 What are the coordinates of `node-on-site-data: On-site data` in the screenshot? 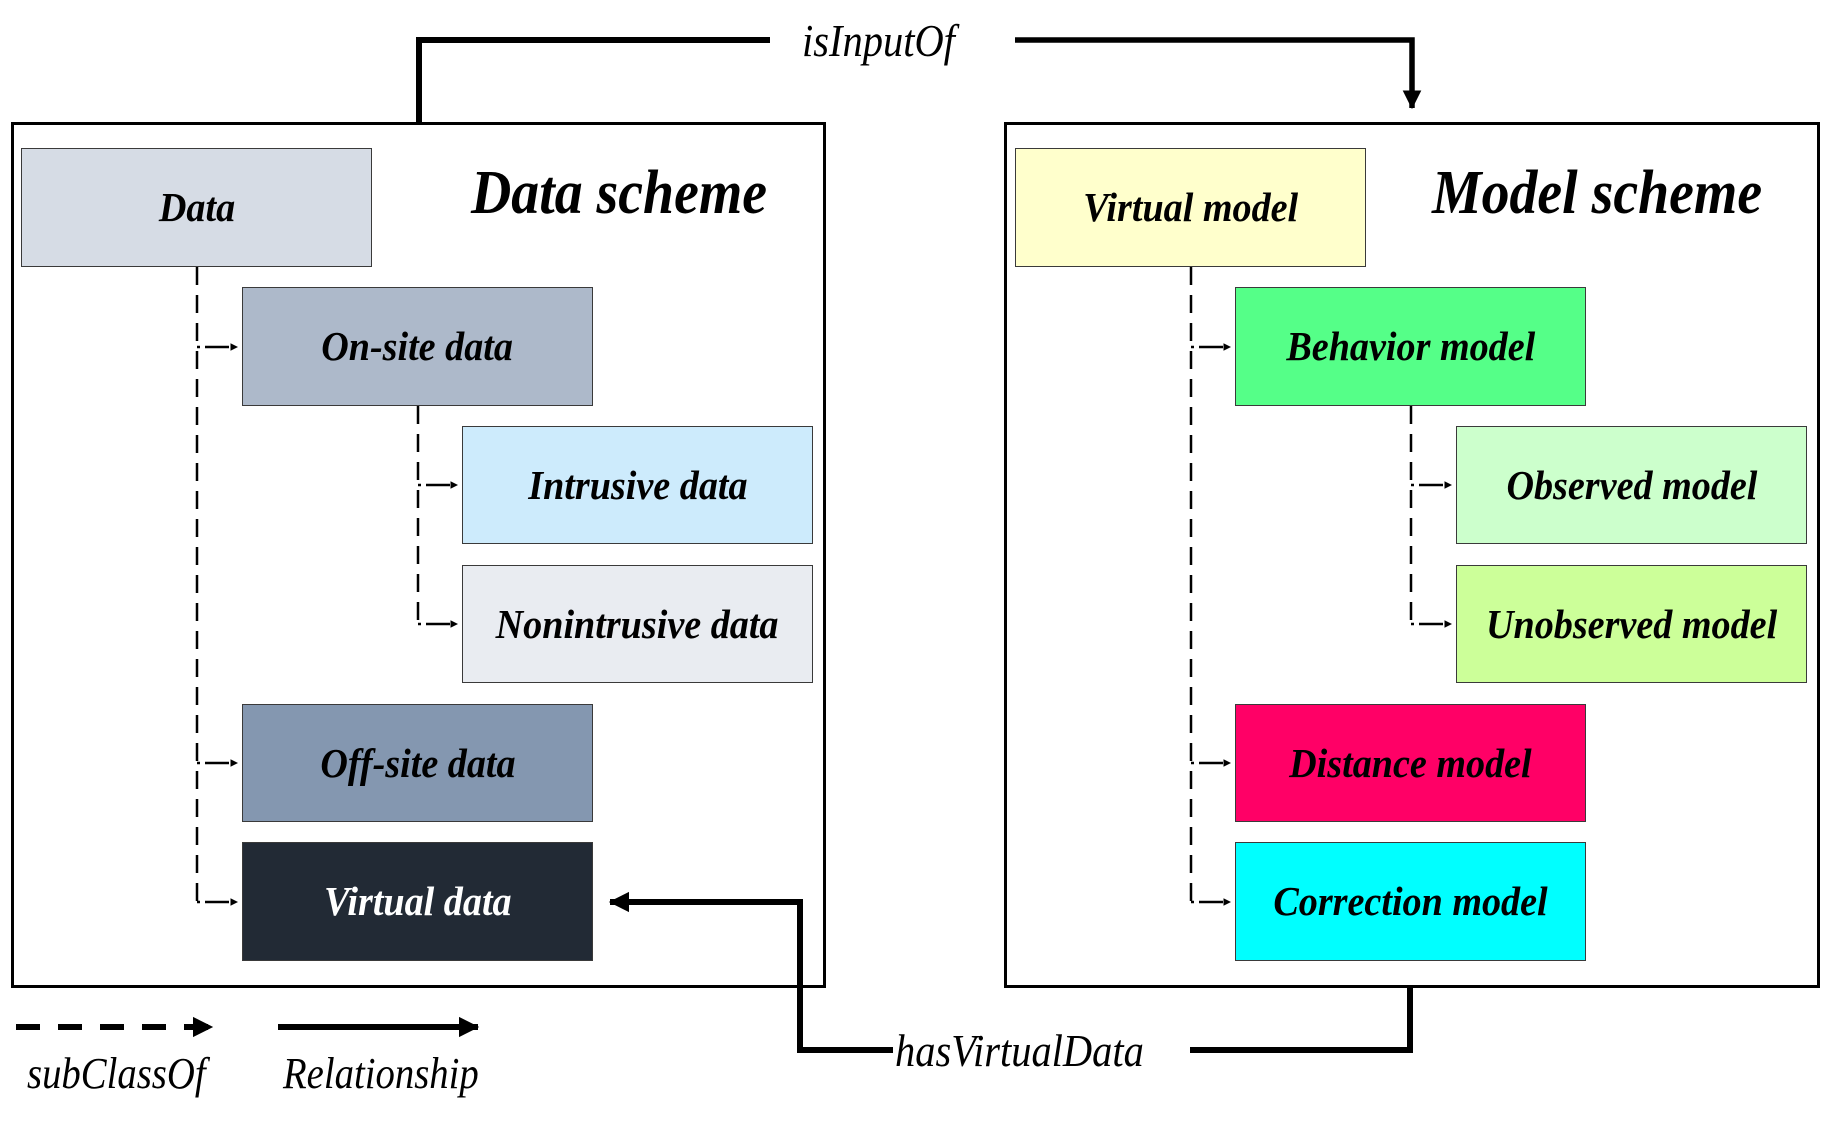 It's located at (417, 346).